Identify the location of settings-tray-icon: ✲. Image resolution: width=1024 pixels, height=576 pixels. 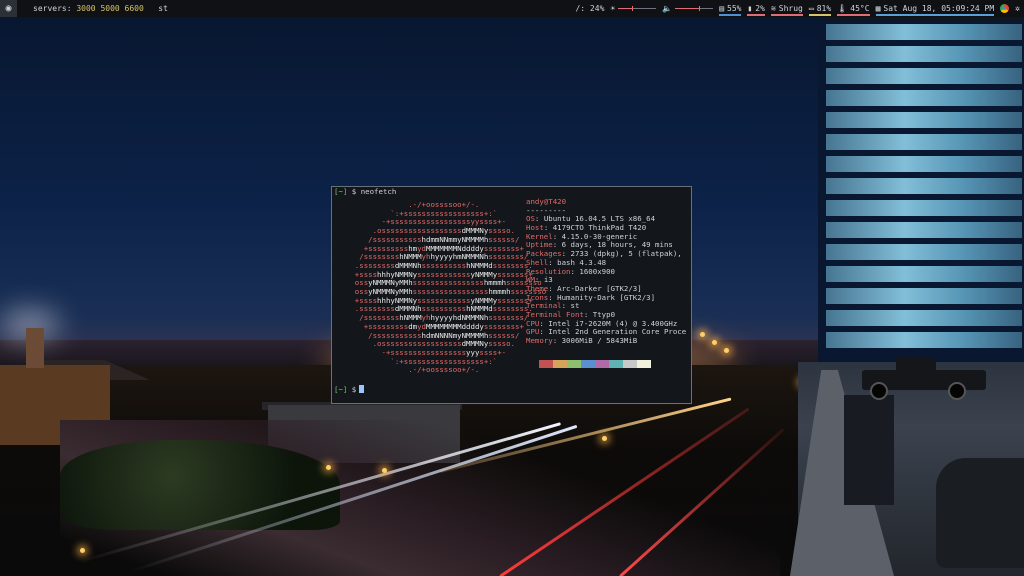
(1017, 8).